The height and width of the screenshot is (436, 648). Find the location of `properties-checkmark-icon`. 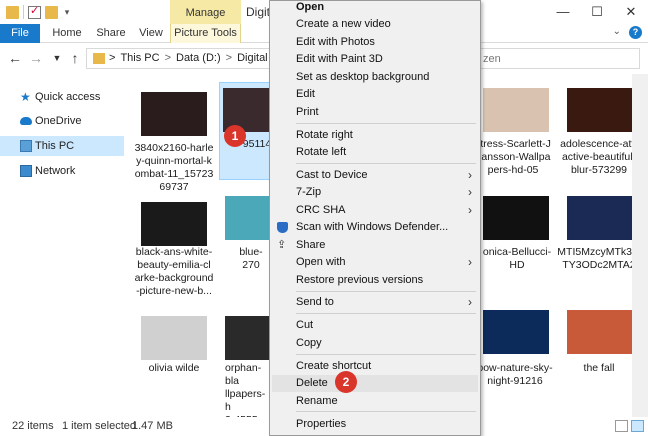

properties-checkmark-icon is located at coordinates (34, 11).